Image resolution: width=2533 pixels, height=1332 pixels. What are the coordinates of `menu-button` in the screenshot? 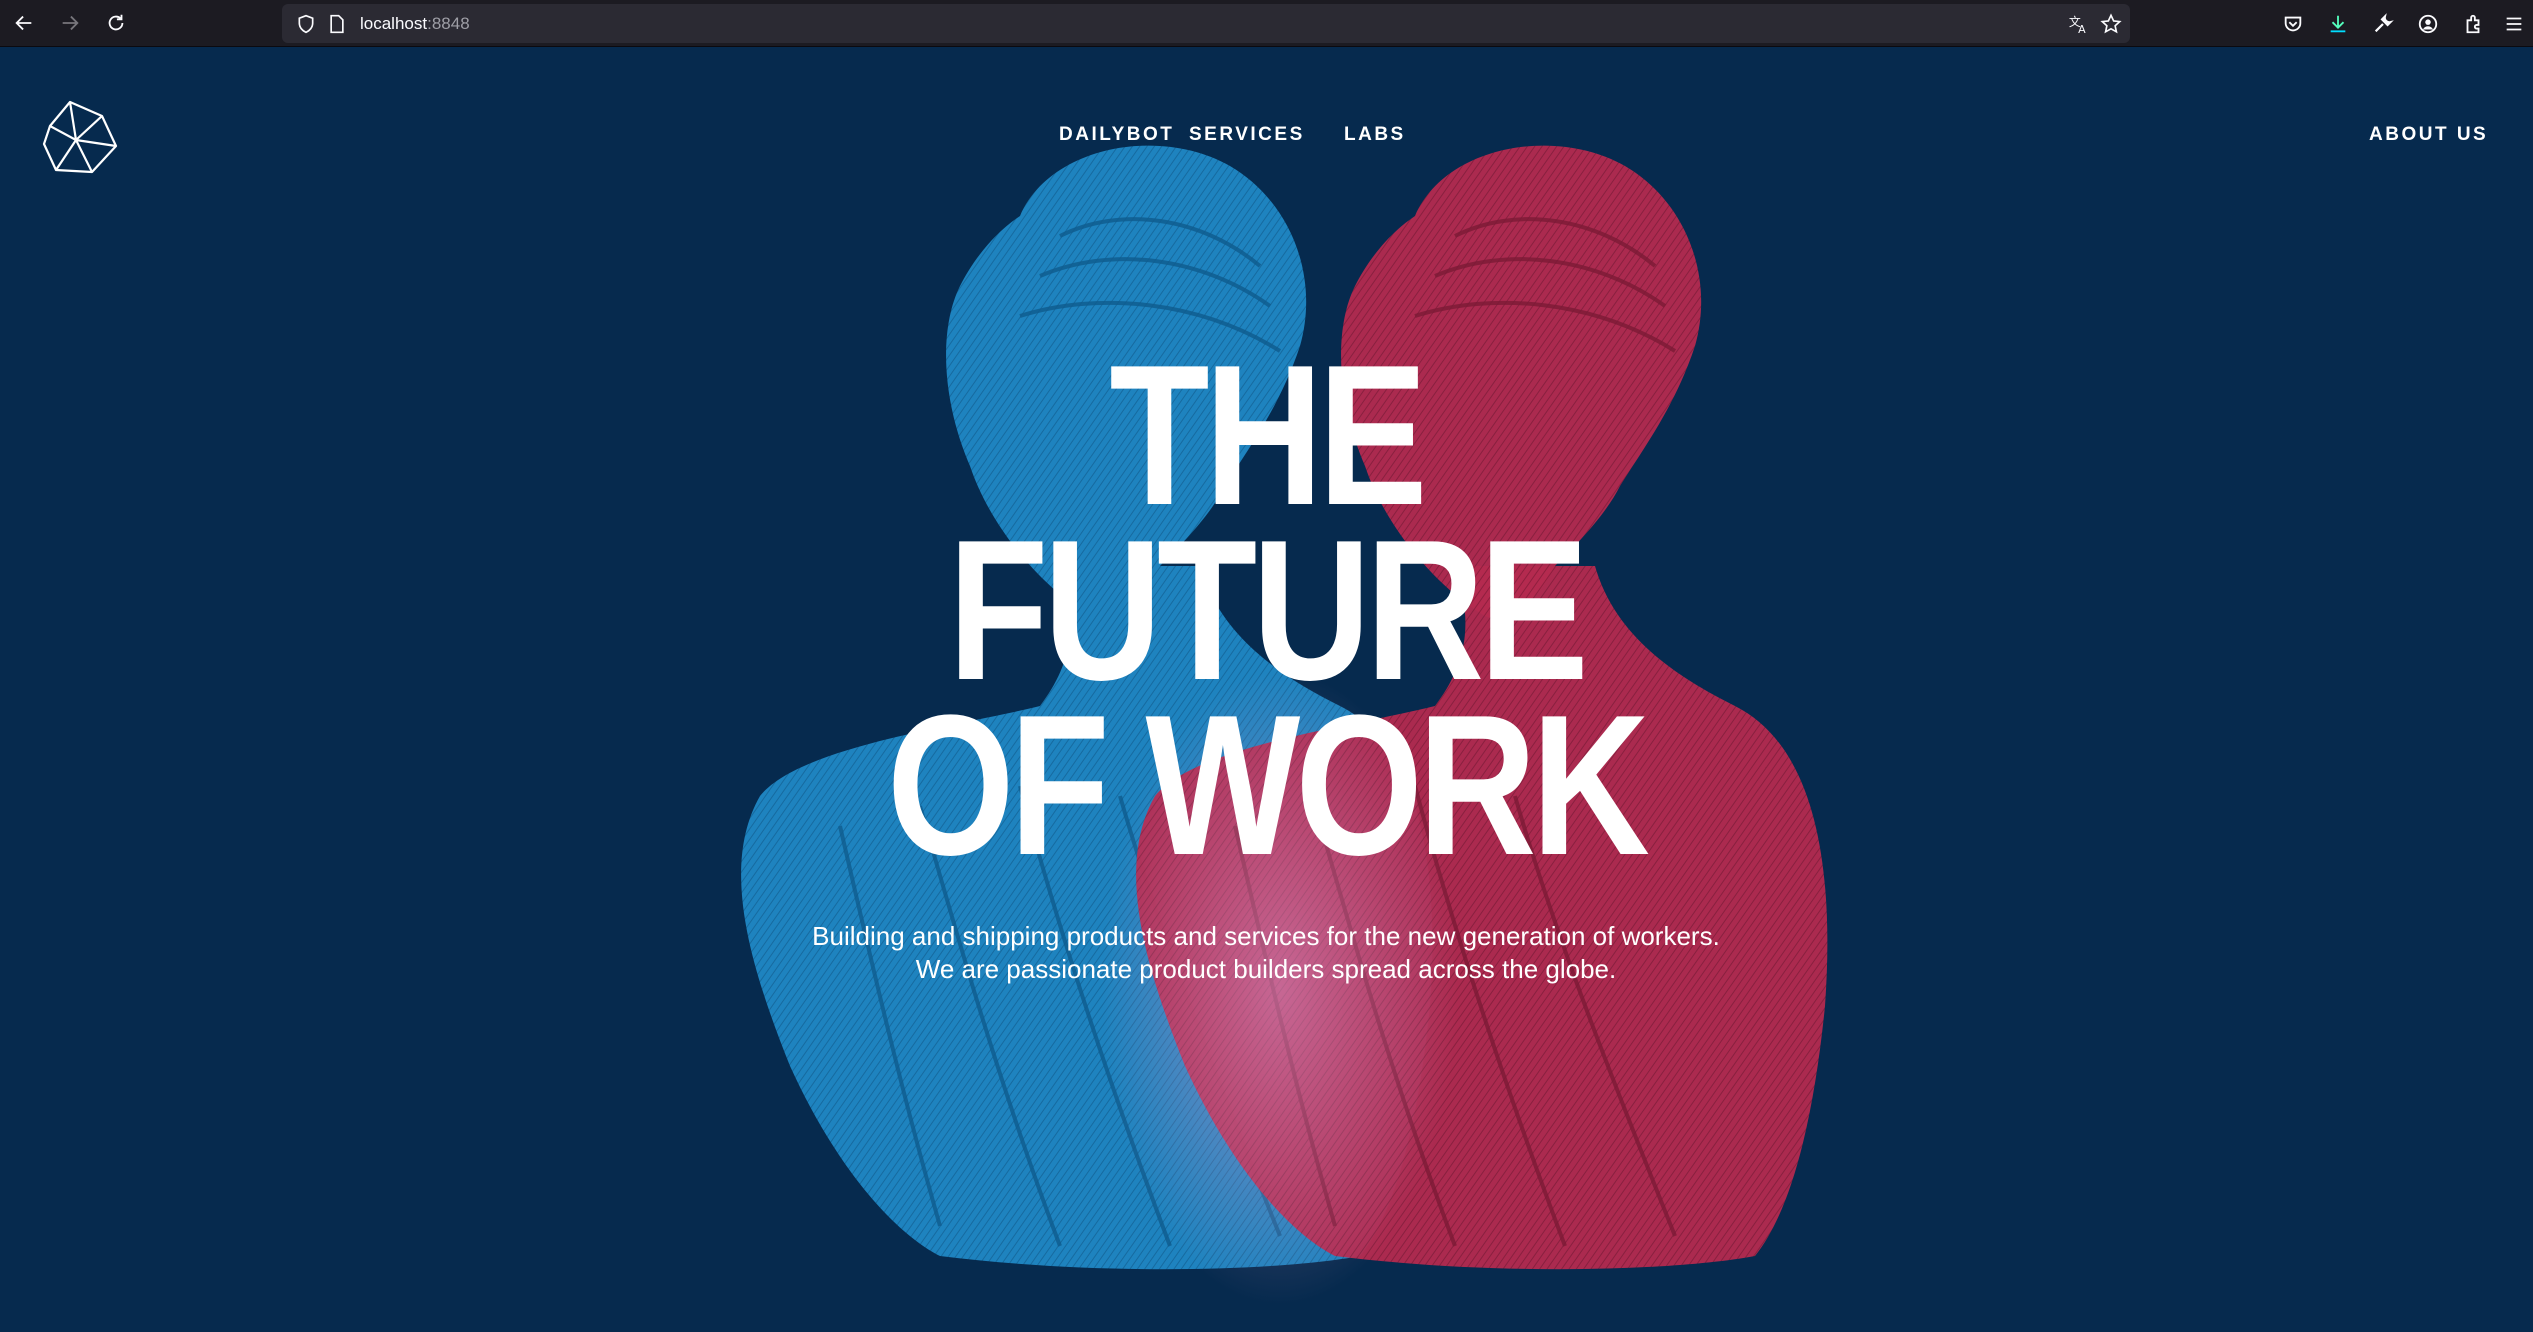 It's located at (2514, 23).